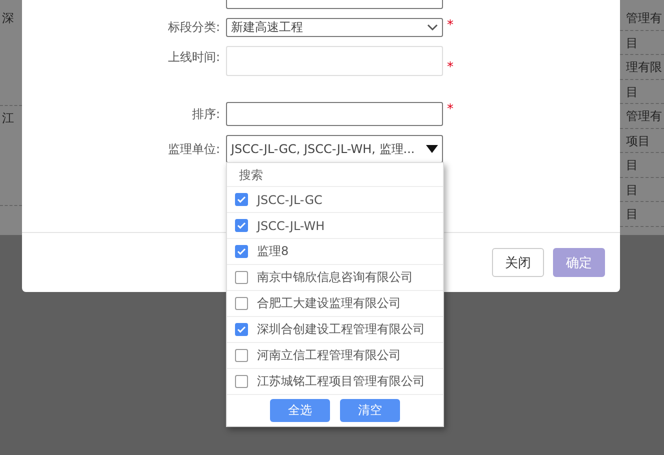 The height and width of the screenshot is (455, 664). I want to click on option-label: 监理8, so click(273, 251).